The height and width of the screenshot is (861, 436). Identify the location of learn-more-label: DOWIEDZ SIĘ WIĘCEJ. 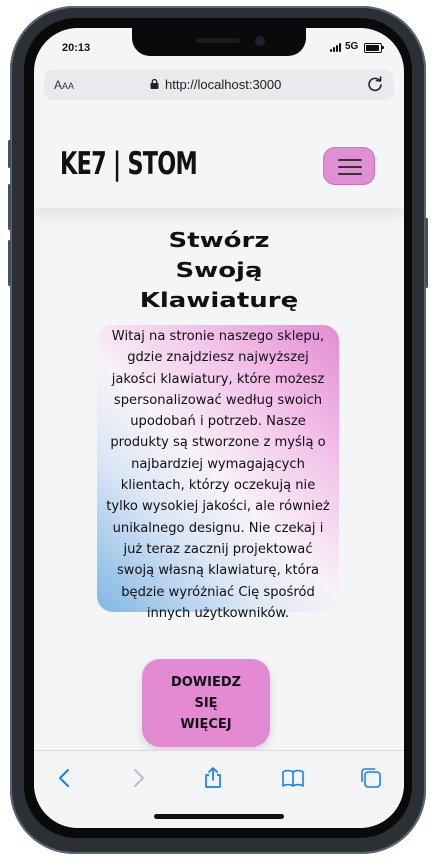
(206, 703).